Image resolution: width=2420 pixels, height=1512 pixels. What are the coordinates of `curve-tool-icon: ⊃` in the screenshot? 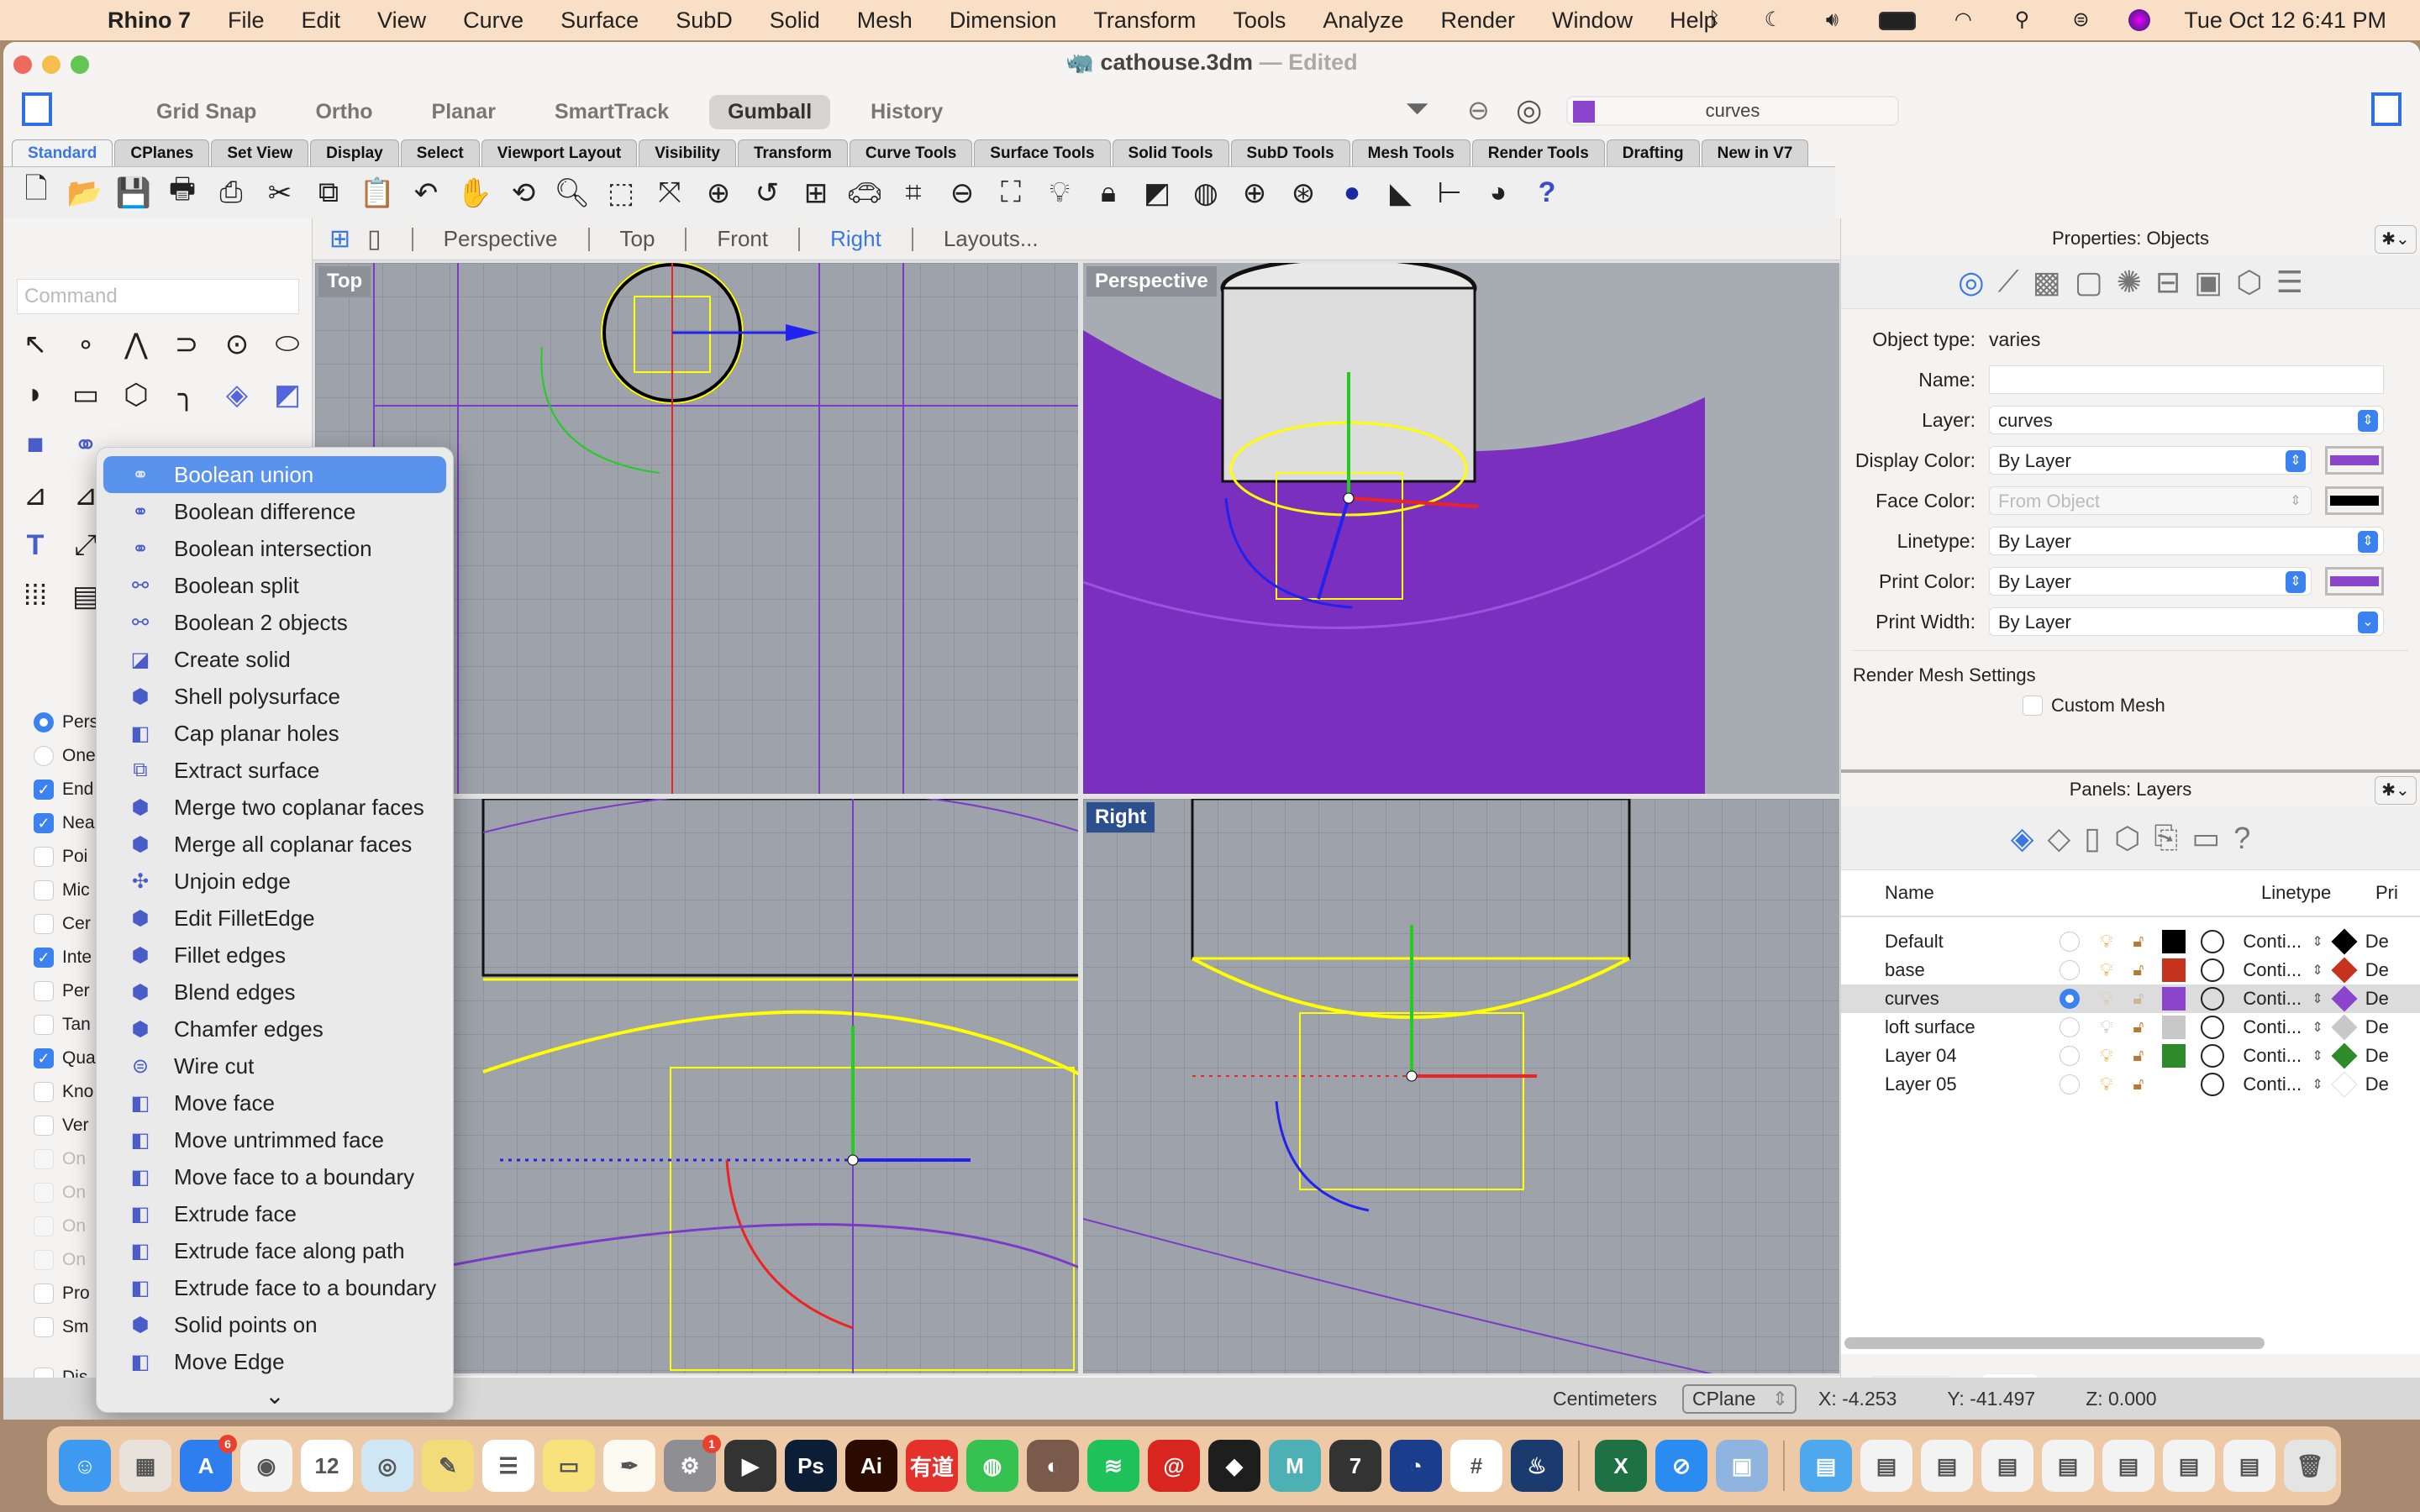 It's located at (187, 353).